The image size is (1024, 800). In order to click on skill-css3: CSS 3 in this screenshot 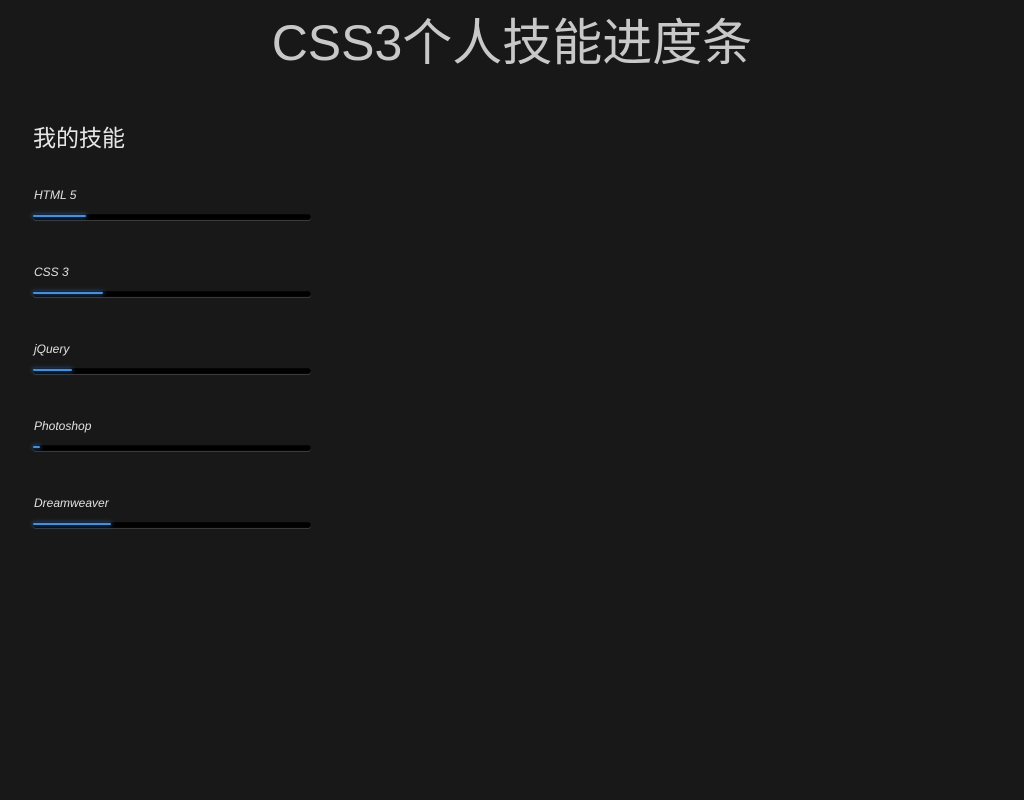, I will do `click(172, 303)`.